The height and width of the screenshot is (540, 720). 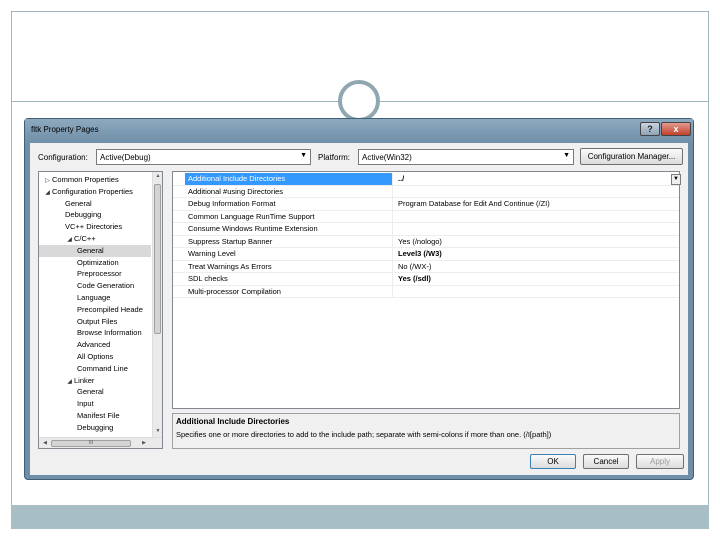 I want to click on tree-item-label: Browse Information, so click(x=109, y=333).